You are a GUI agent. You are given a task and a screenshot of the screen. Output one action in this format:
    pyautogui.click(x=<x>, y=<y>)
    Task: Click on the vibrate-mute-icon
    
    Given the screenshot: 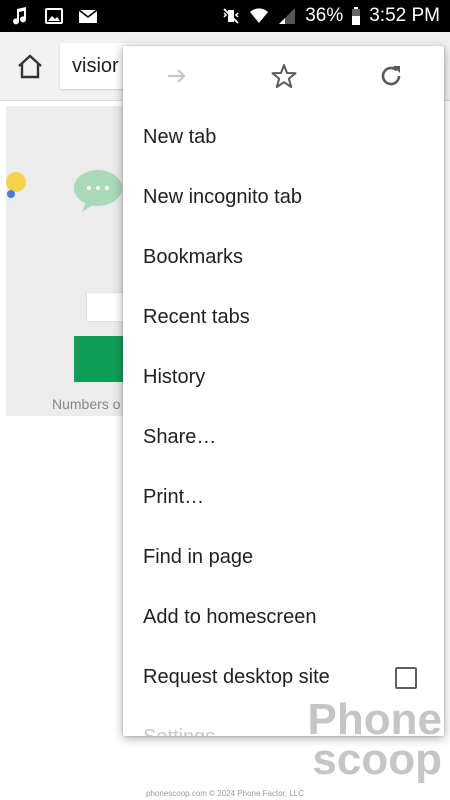 What is the action you would take?
    pyautogui.click(x=231, y=16)
    